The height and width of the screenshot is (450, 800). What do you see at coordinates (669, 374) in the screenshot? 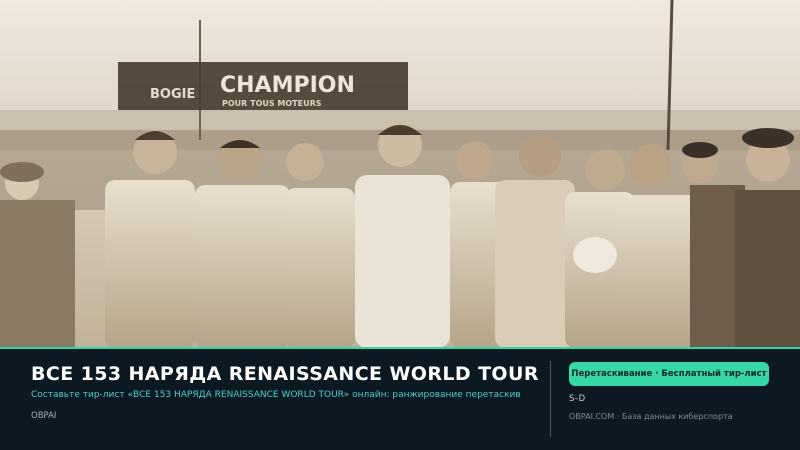
I see `drag-tierlist-button: Перетаскивание · Бесплатный тир-лист` at bounding box center [669, 374].